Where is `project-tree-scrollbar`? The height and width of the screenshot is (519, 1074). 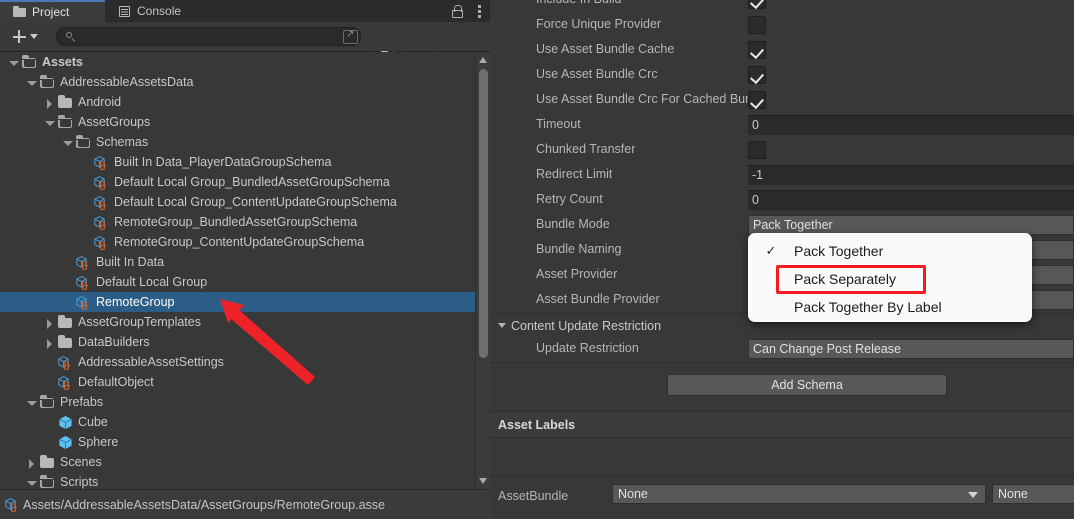 project-tree-scrollbar is located at coordinates (482, 270).